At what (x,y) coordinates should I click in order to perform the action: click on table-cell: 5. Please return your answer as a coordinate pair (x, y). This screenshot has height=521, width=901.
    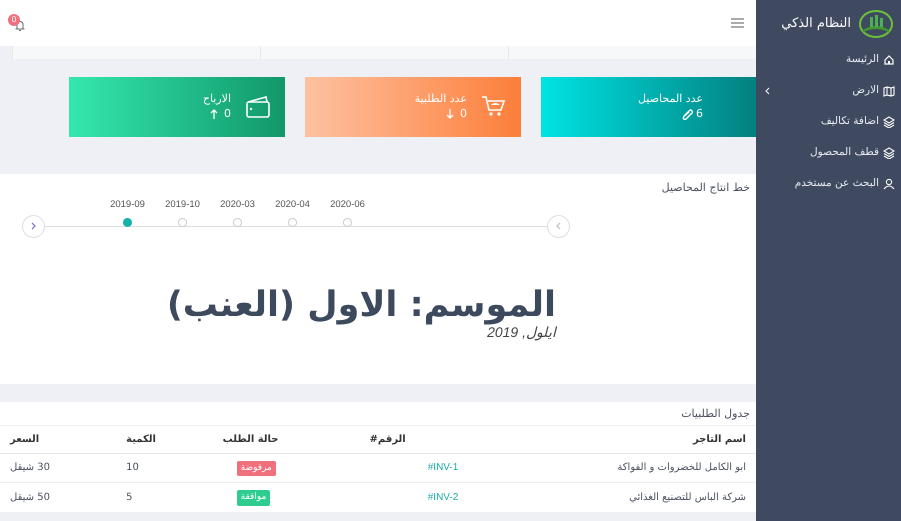
    Looking at the image, I should click on (164, 497).